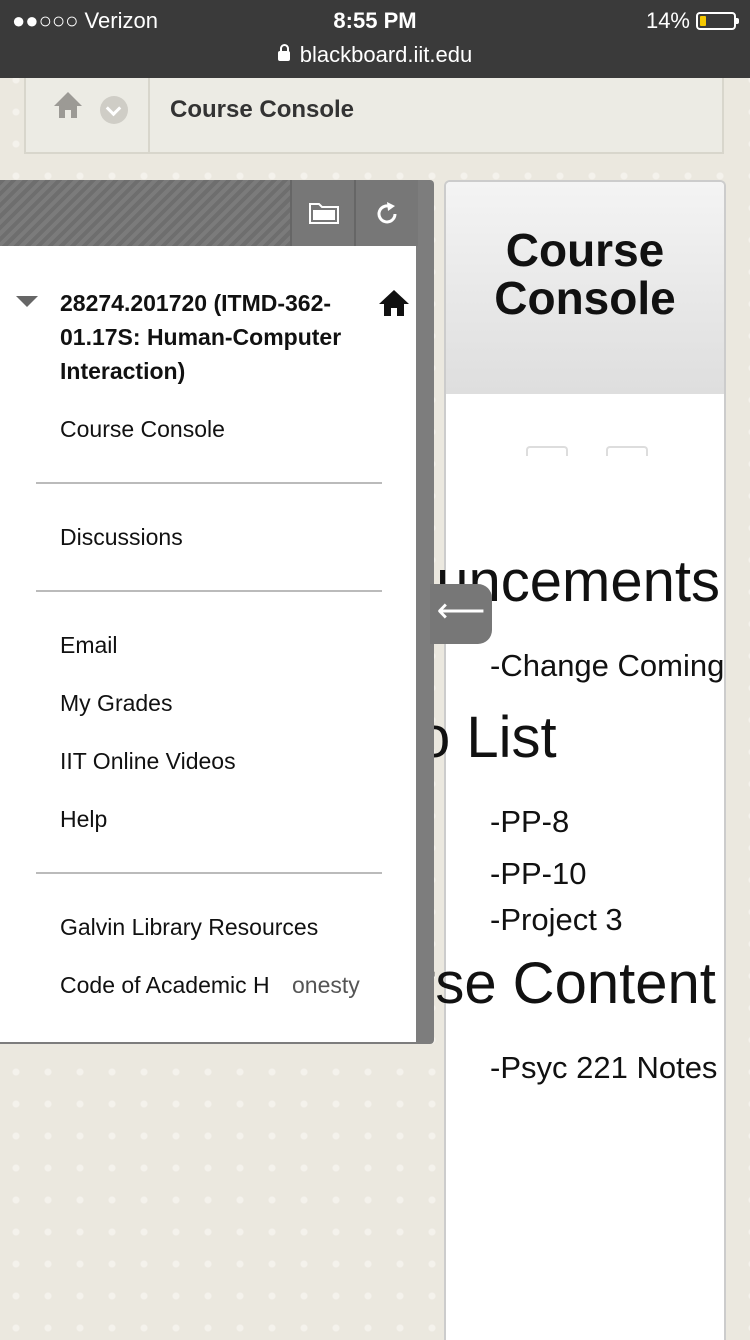 This screenshot has width=750, height=1340. I want to click on refresh-icon, so click(387, 213).